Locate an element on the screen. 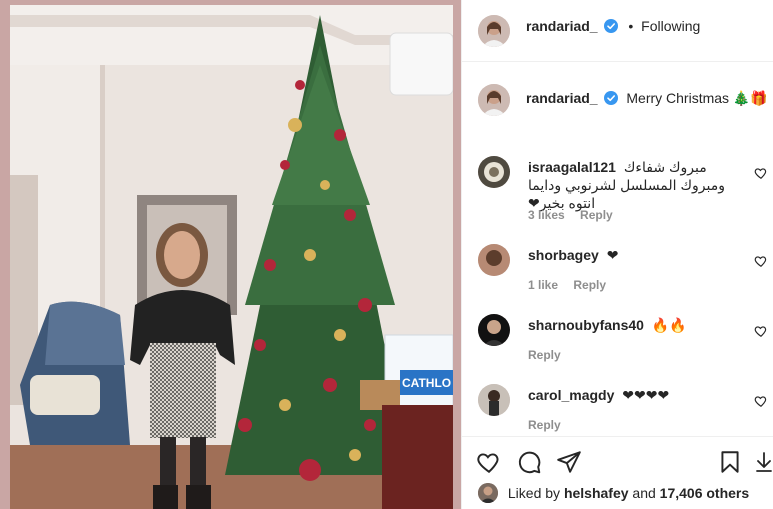  caption-avatar is located at coordinates (494, 100).